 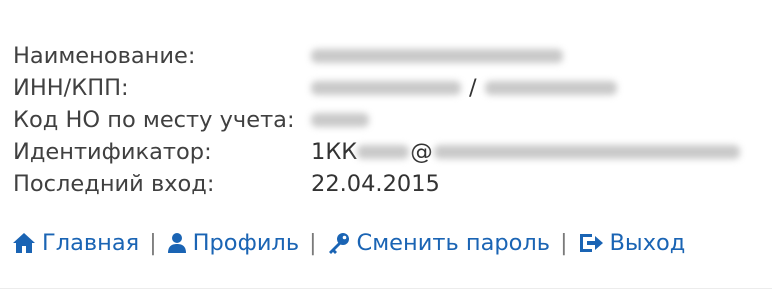 I want to click on identifier-value: 1КК @, so click(x=525, y=152).